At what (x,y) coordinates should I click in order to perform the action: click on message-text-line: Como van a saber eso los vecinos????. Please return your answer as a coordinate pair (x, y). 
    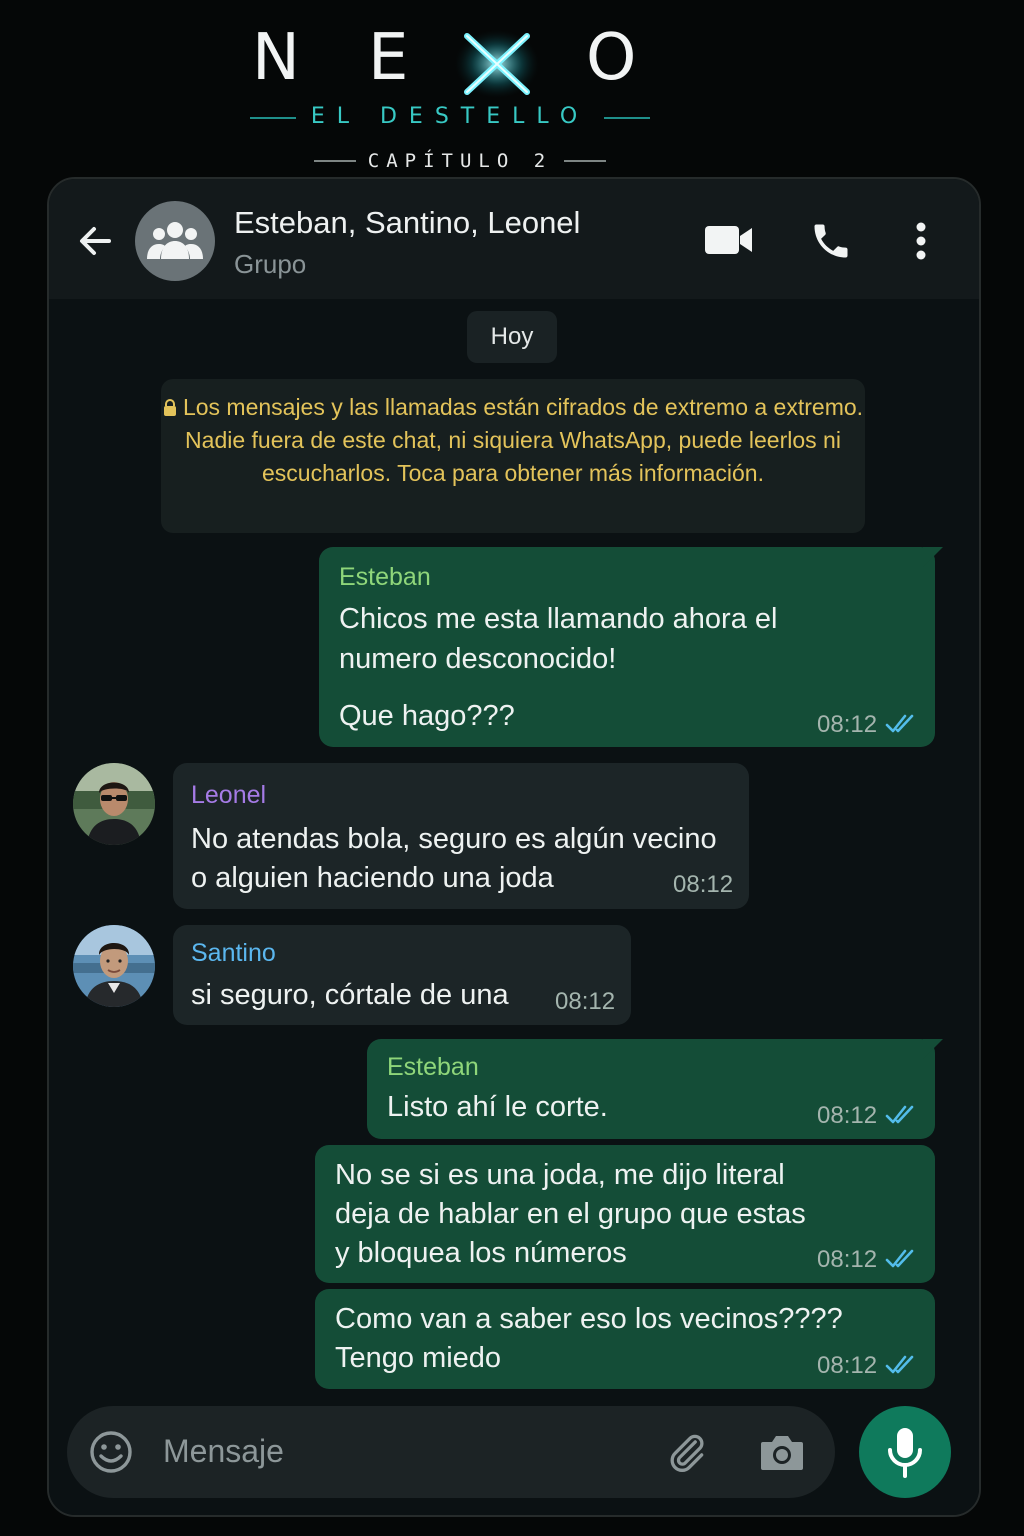
    Looking at the image, I should click on (589, 1319).